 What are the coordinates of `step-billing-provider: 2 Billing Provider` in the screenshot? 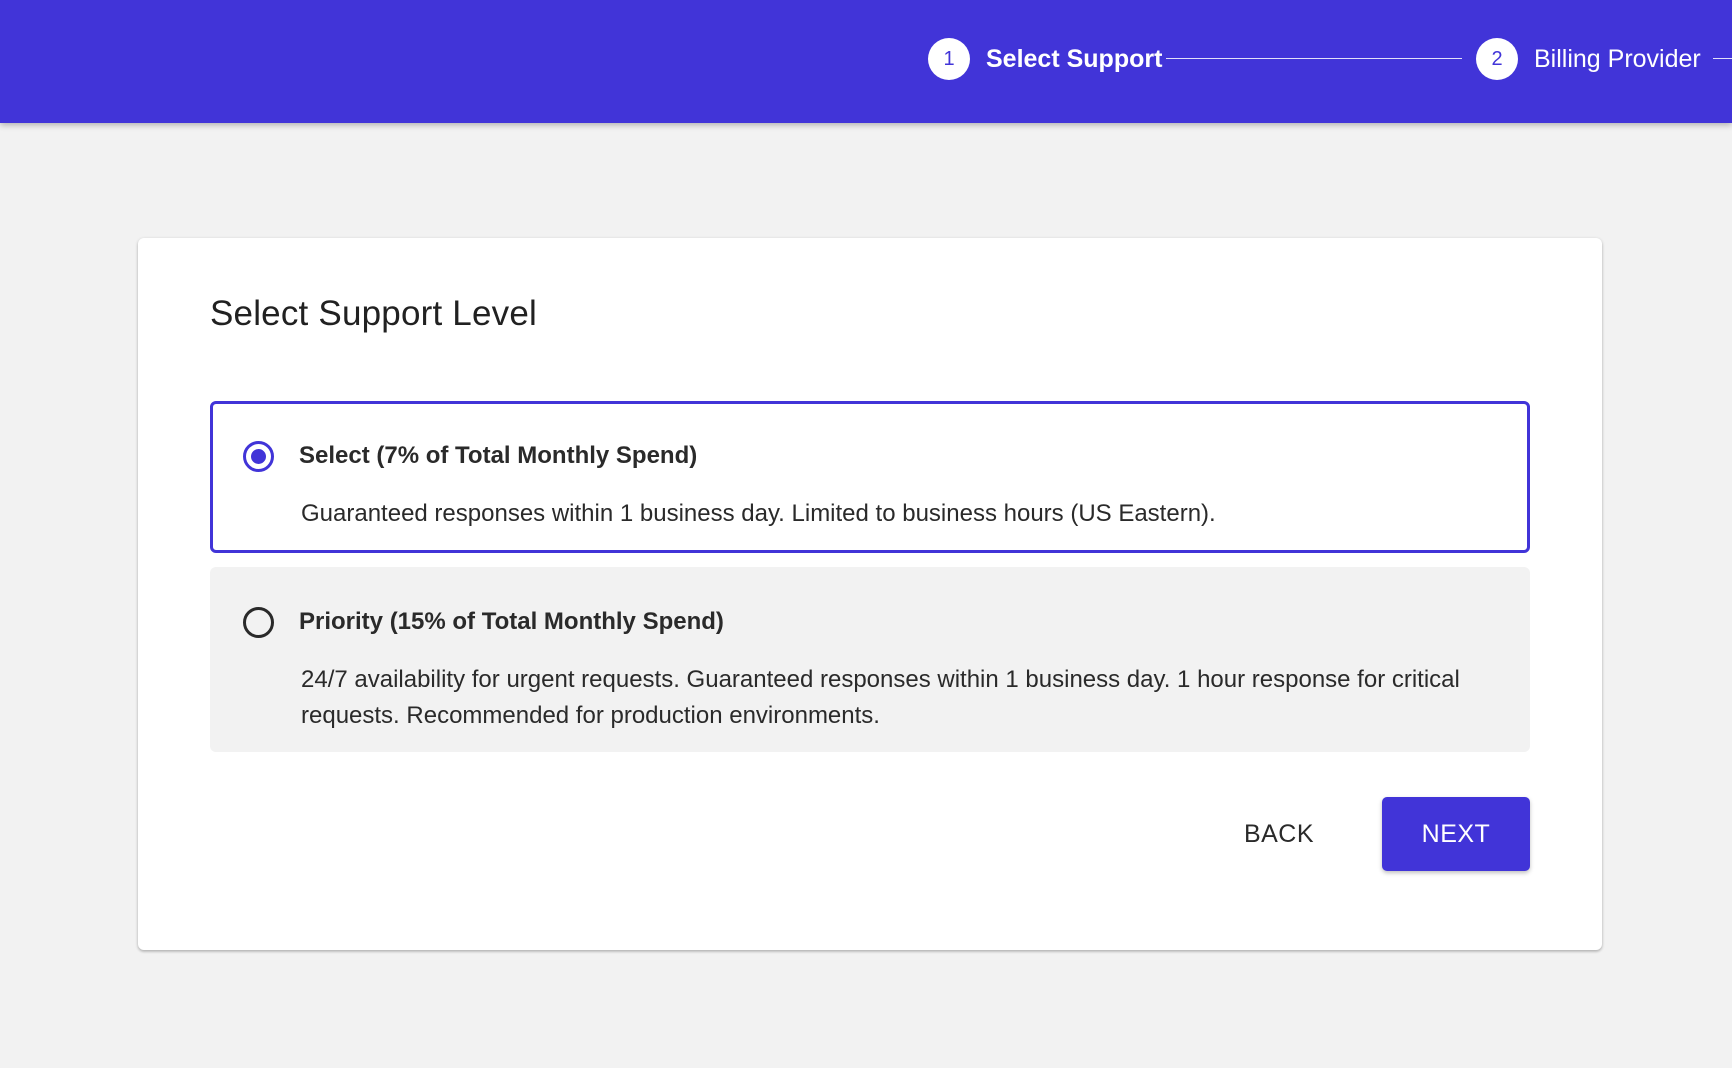 It's located at (1588, 59).